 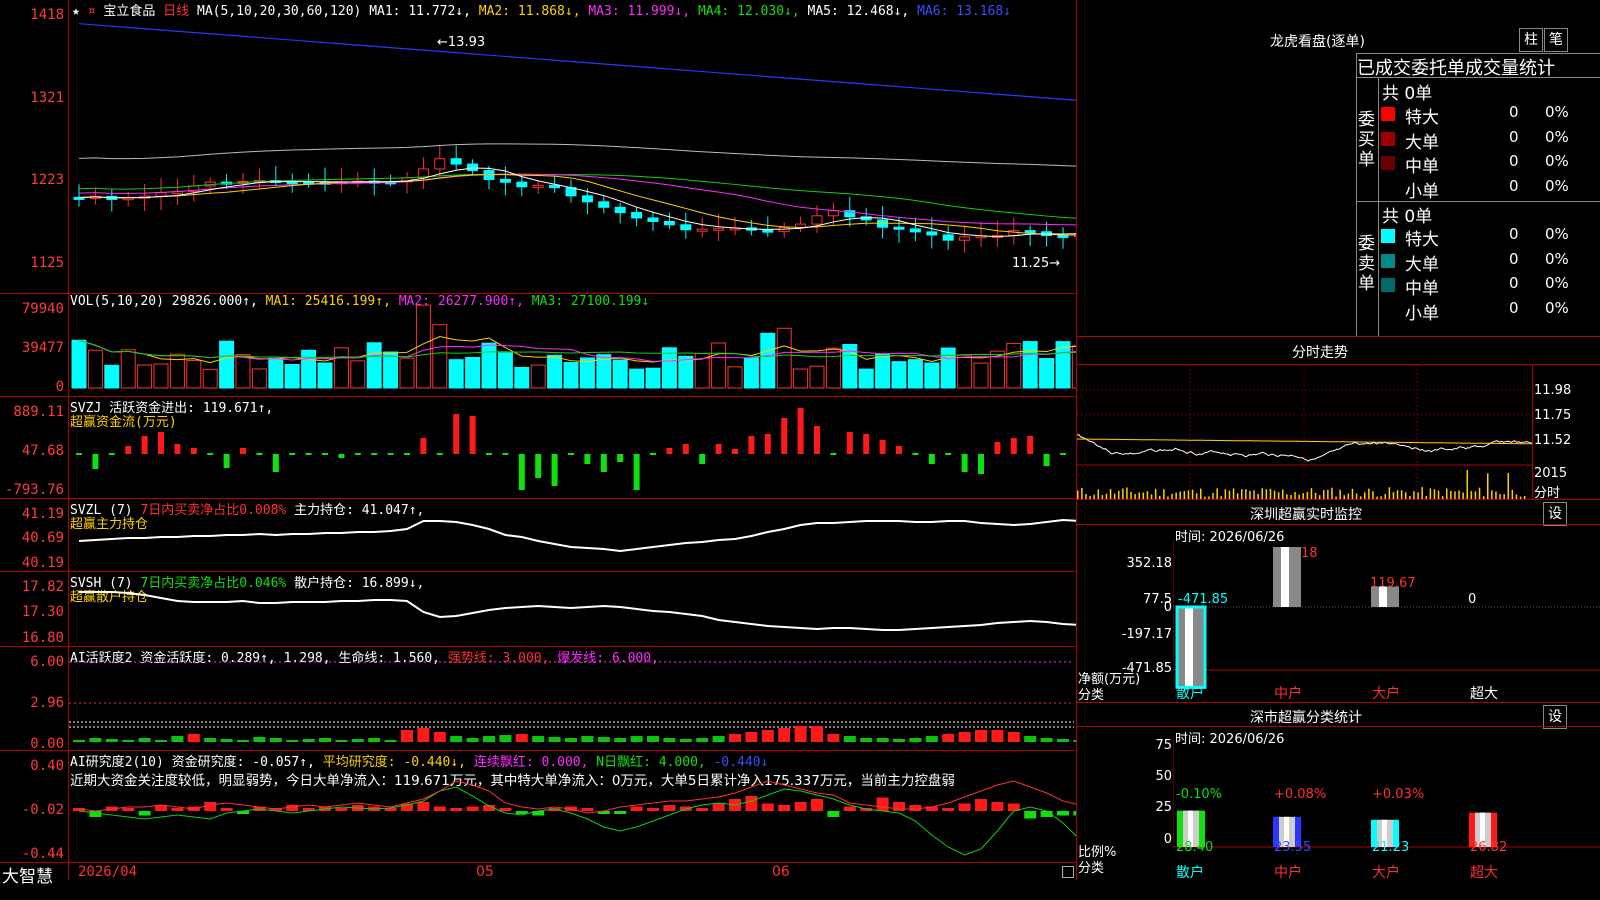 What do you see at coordinates (47, 263) in the screenshot?
I see `price-axis-label: 1125` at bounding box center [47, 263].